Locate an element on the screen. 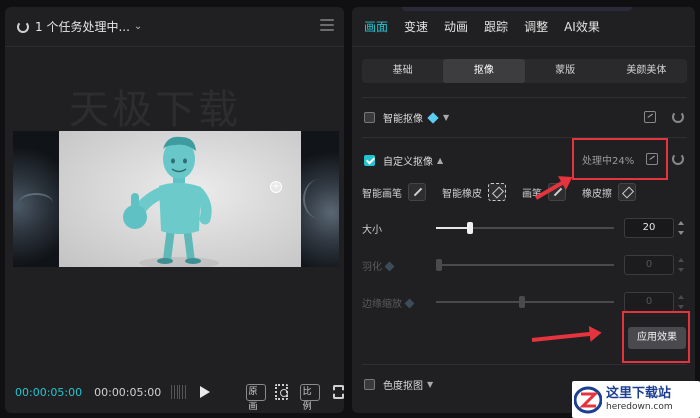 This screenshot has height=418, width=700. chevron-down-icon: ⌄ is located at coordinates (138, 26).